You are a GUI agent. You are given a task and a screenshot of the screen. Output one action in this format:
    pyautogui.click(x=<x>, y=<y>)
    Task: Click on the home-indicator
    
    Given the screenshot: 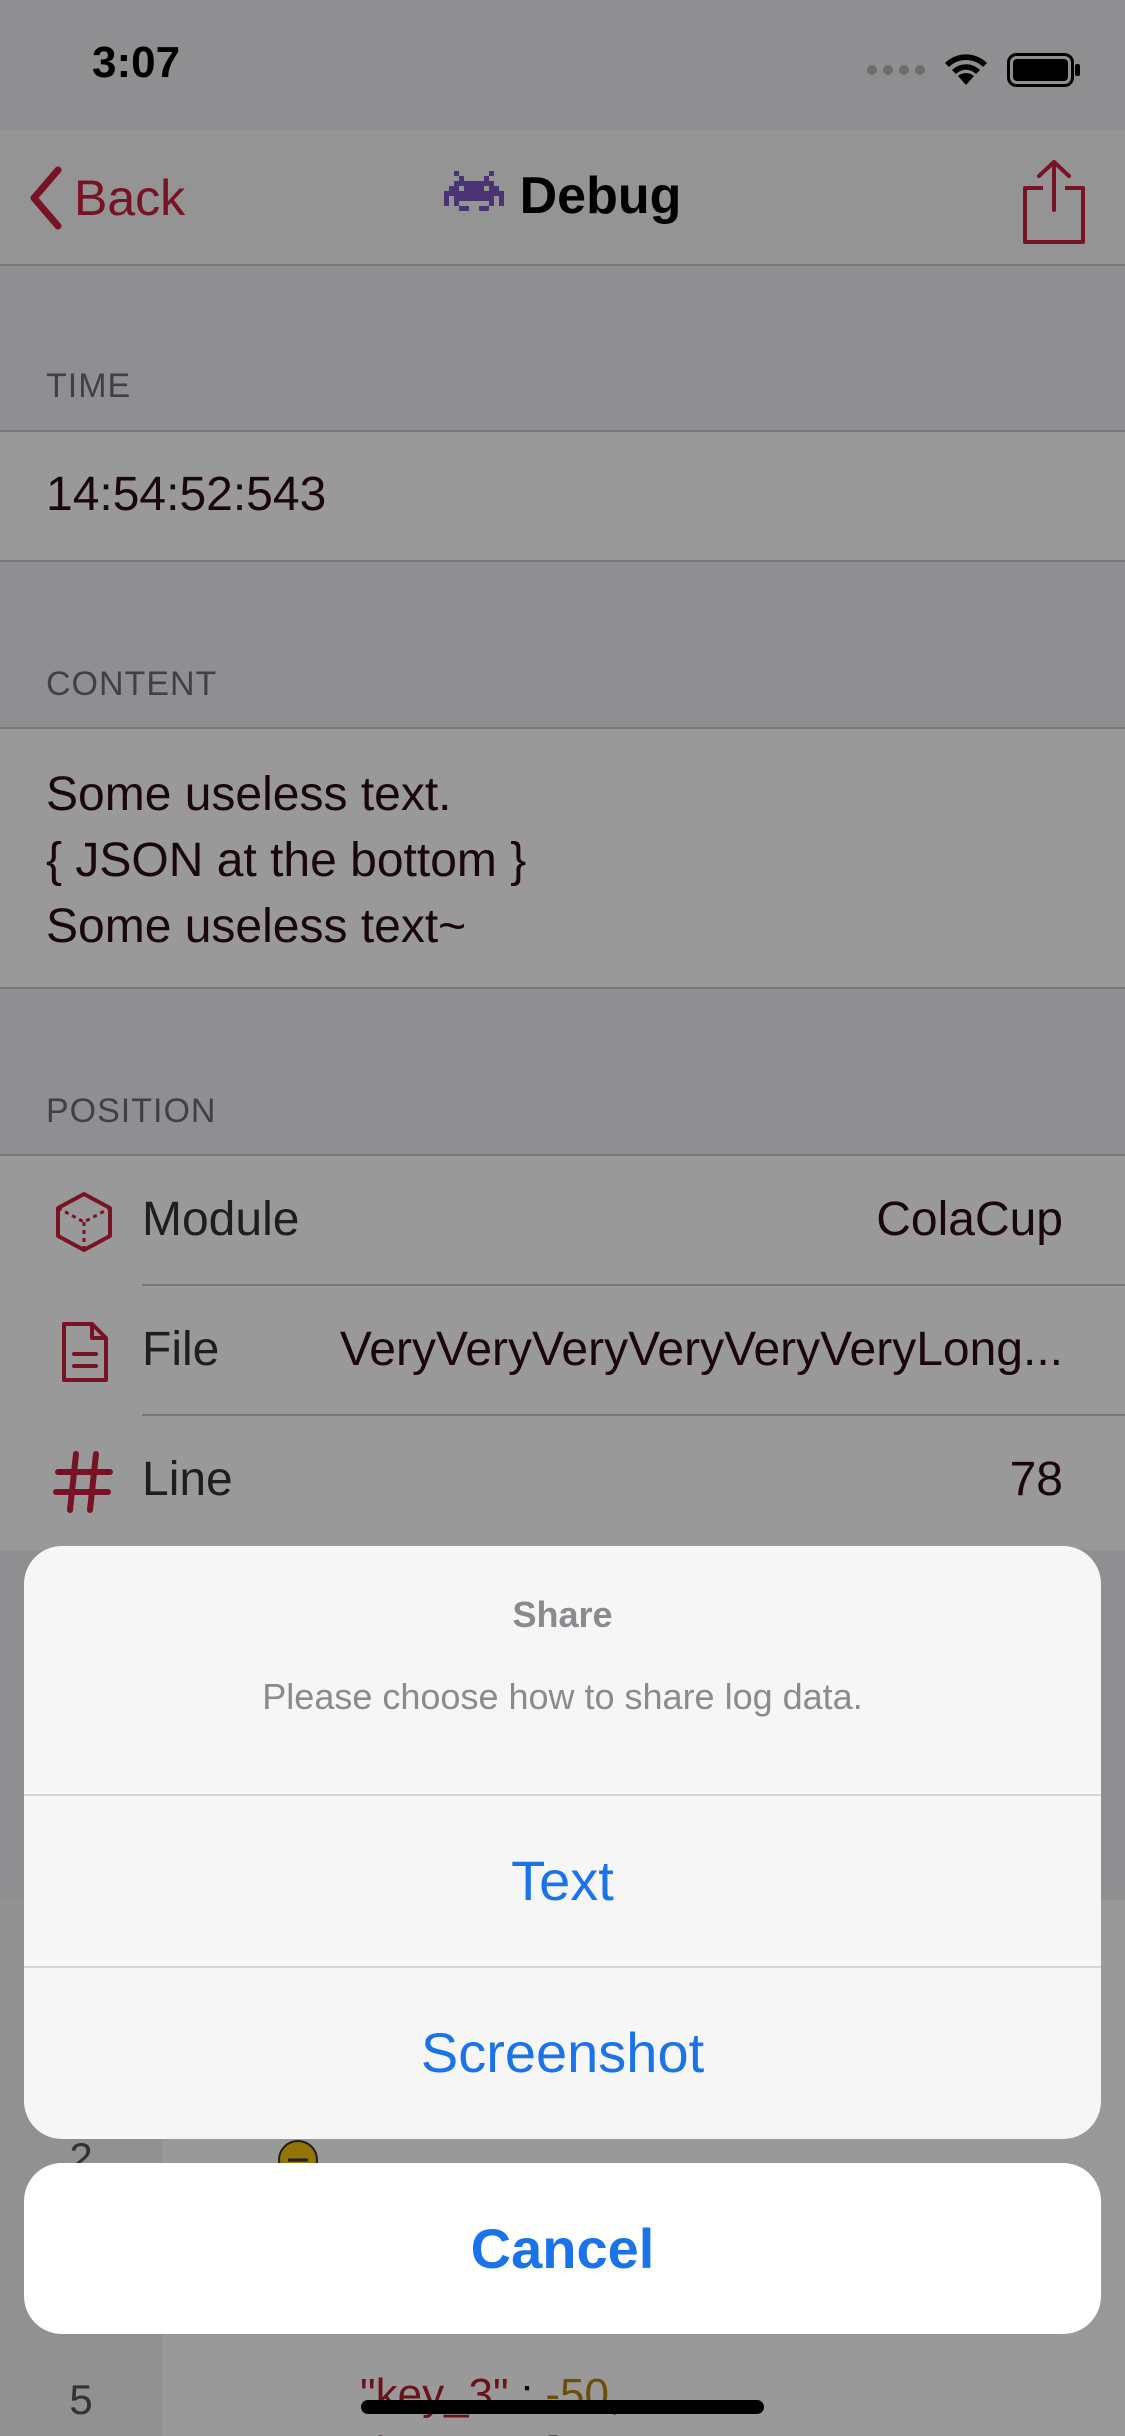 What is the action you would take?
    pyautogui.click(x=562, y=2407)
    